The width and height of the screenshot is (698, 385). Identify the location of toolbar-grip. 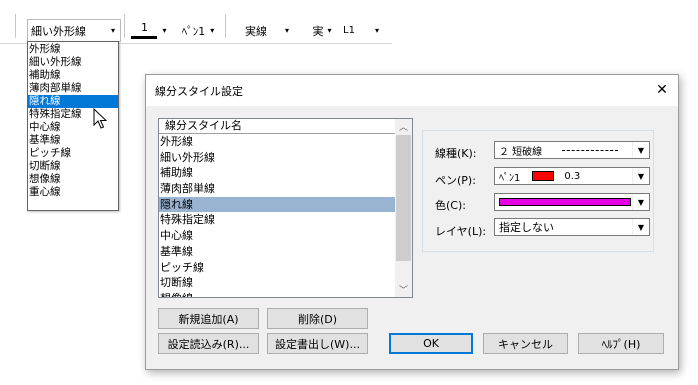
(16, 26).